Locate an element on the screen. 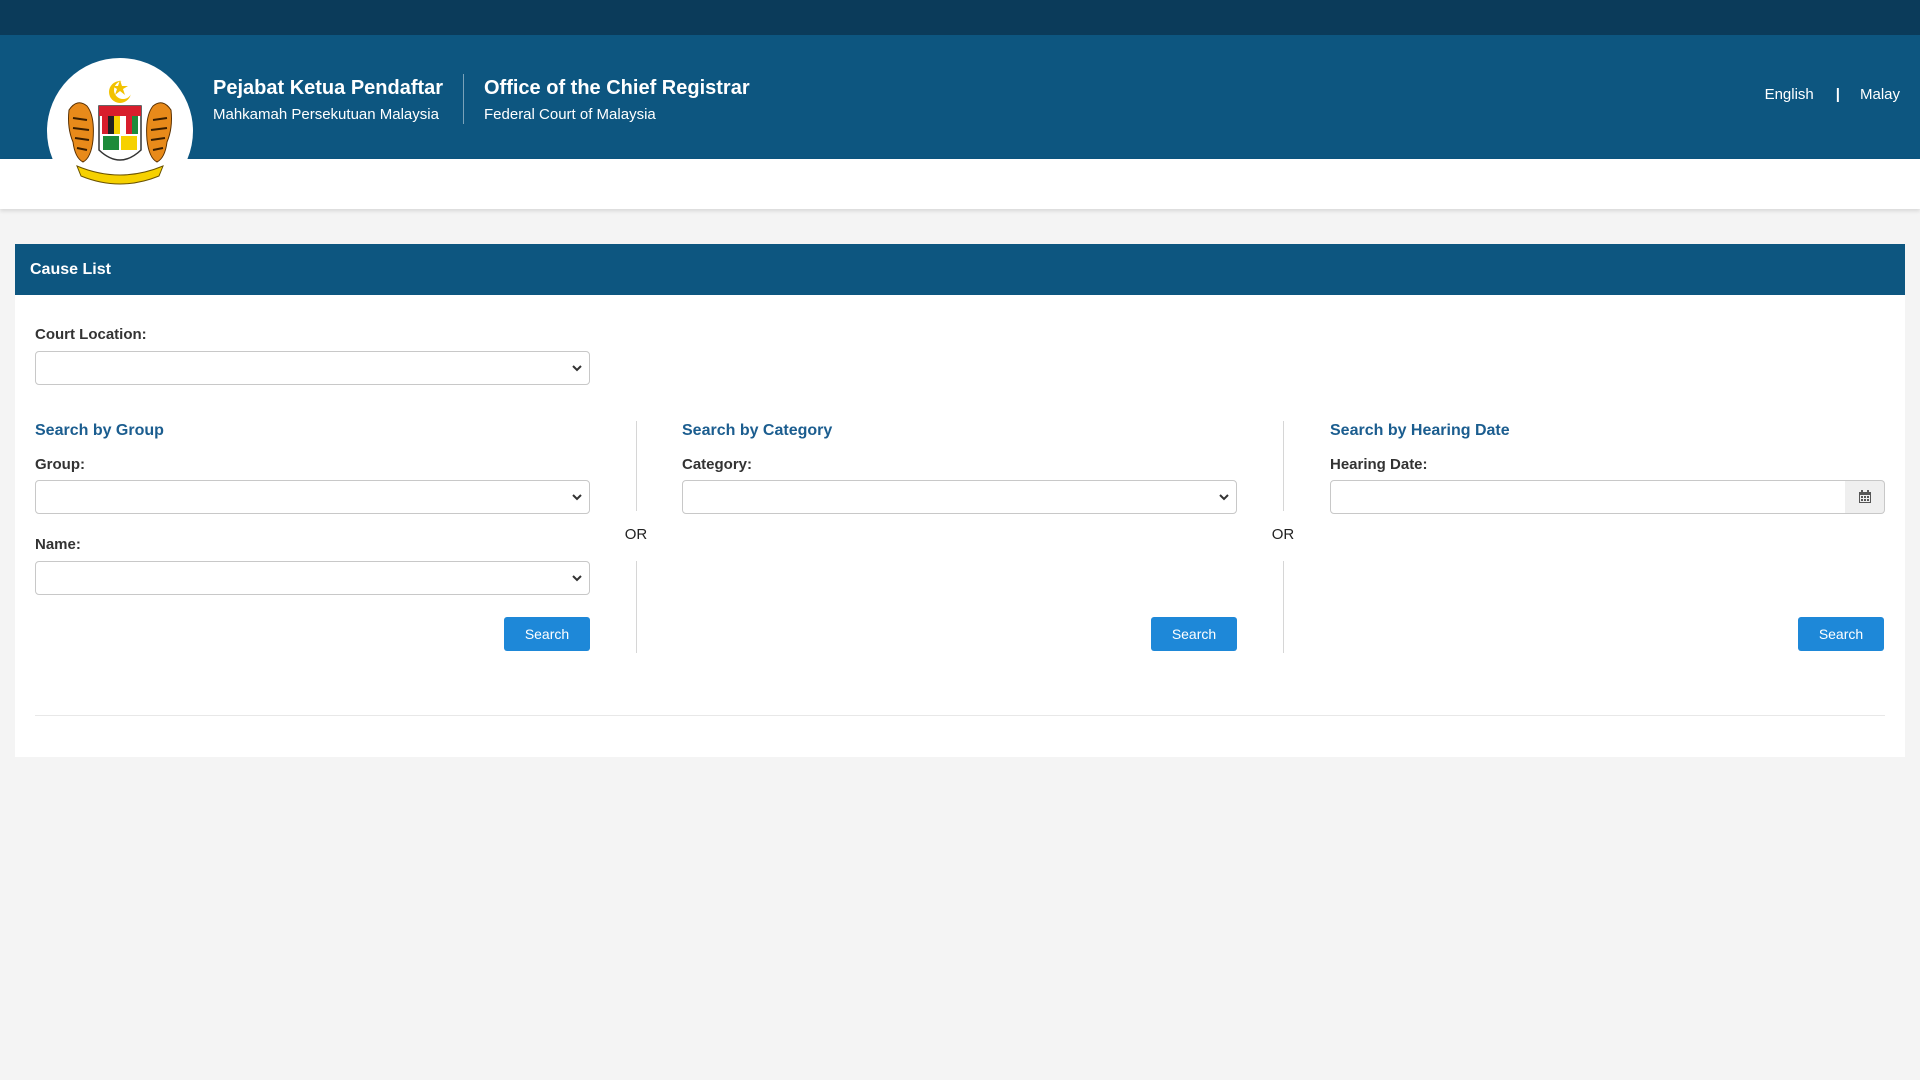  brand-title-english: Office of the Chief Registrar is located at coordinates (617, 88).